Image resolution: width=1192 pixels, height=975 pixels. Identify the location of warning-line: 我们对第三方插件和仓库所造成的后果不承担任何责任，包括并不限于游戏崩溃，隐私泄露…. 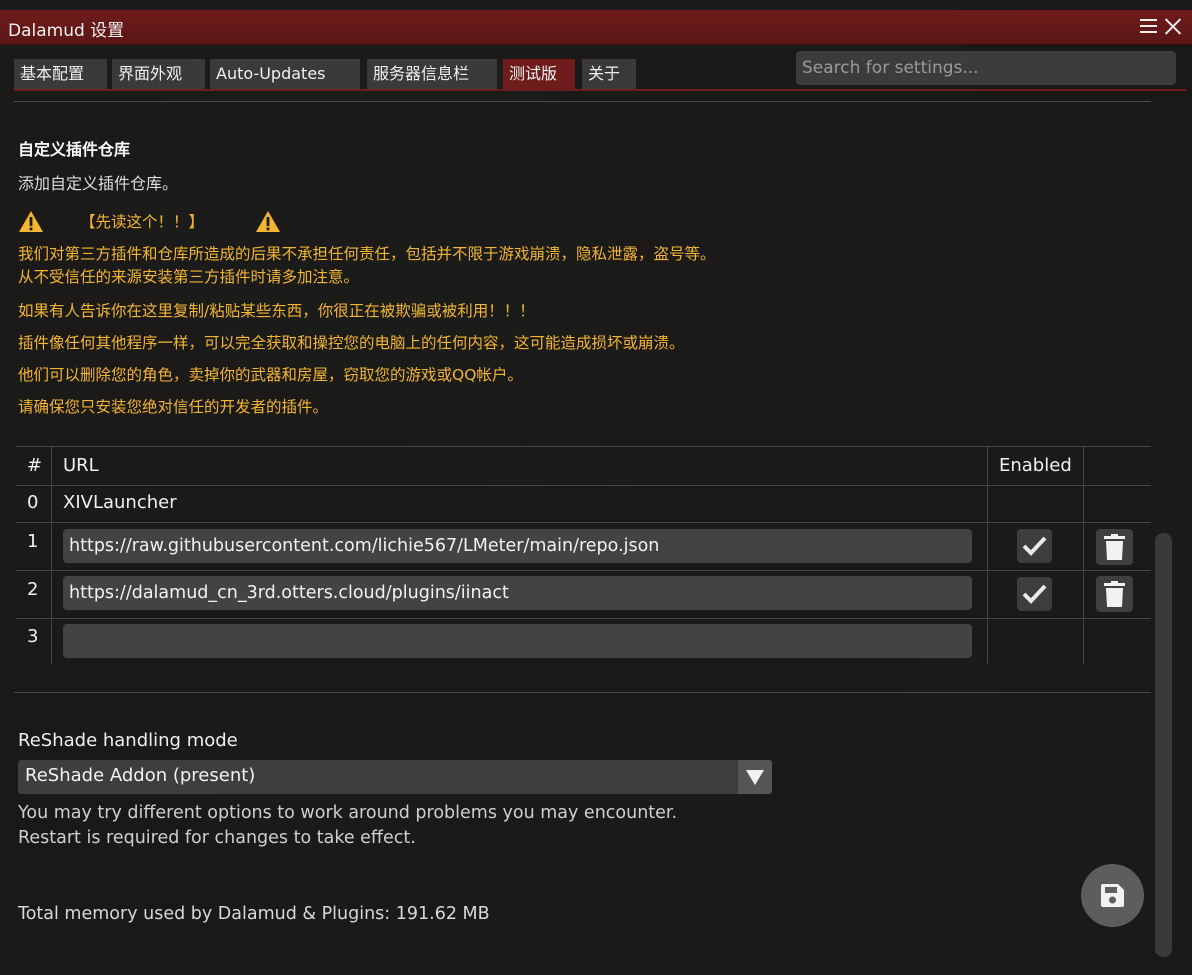
(367, 254).